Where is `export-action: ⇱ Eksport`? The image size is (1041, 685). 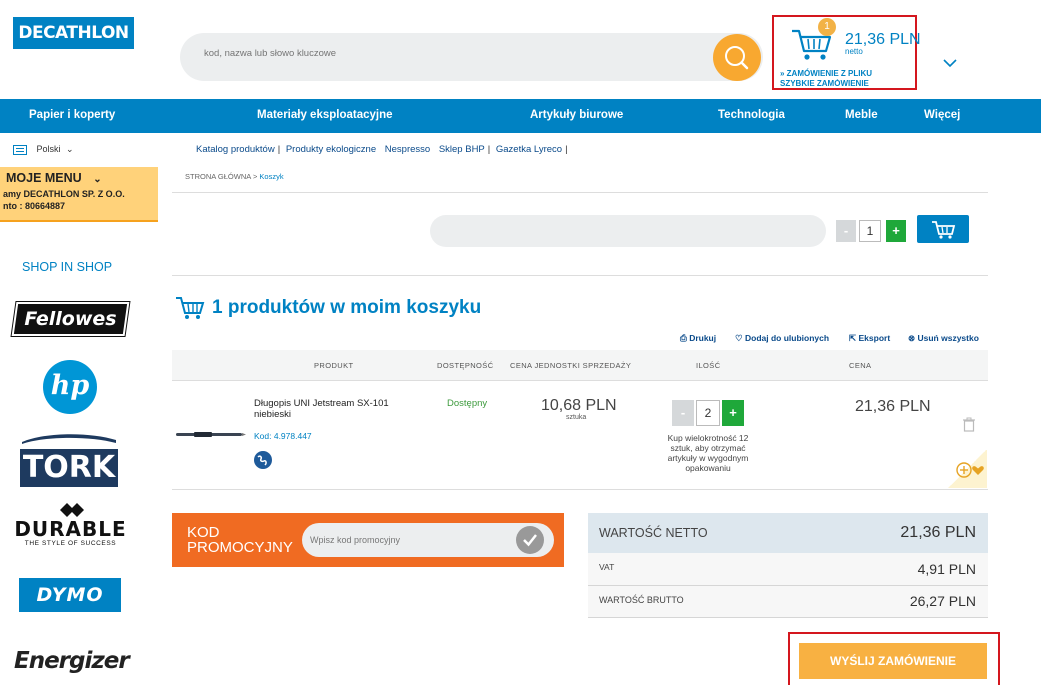 export-action: ⇱ Eksport is located at coordinates (869, 338).